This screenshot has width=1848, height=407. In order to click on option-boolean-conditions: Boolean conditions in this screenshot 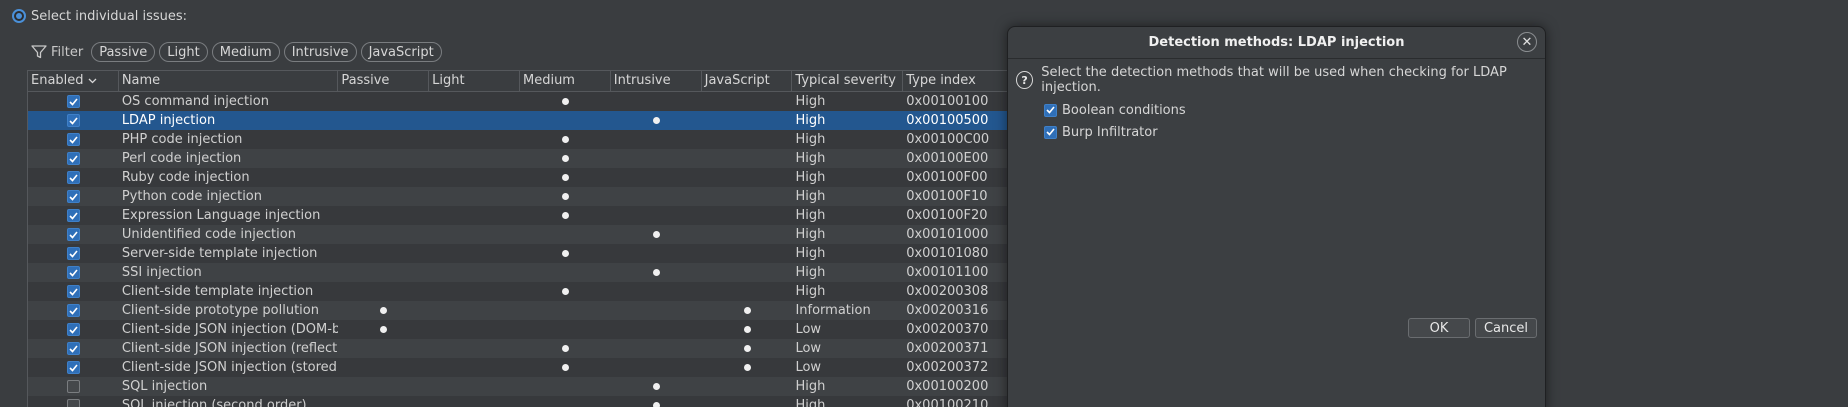, I will do `click(1115, 110)`.